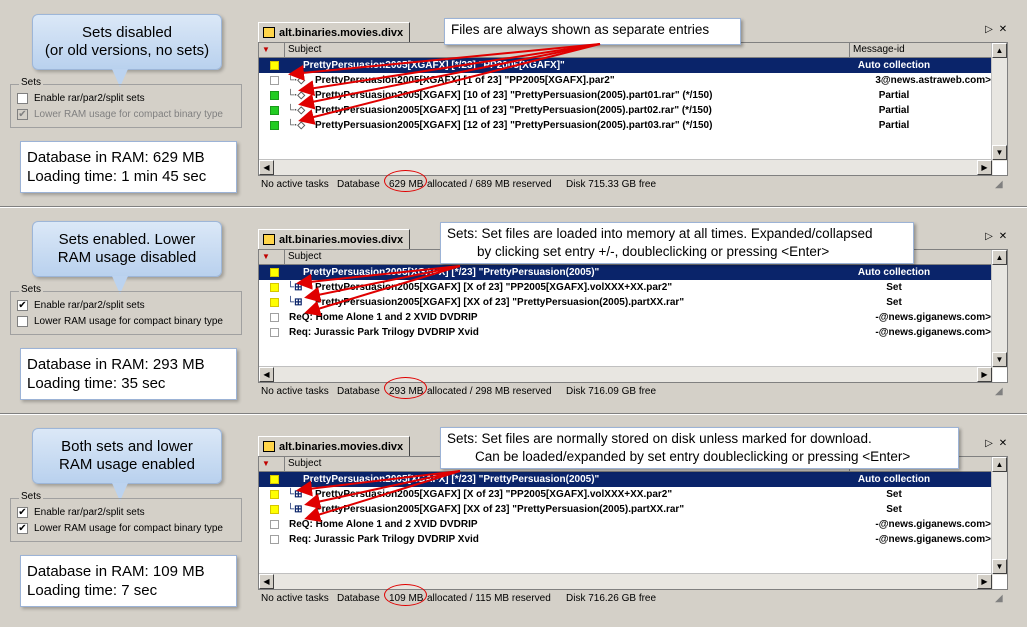 The height and width of the screenshot is (627, 1027). I want to click on low-ram-checkbox: ✔, so click(22, 528).